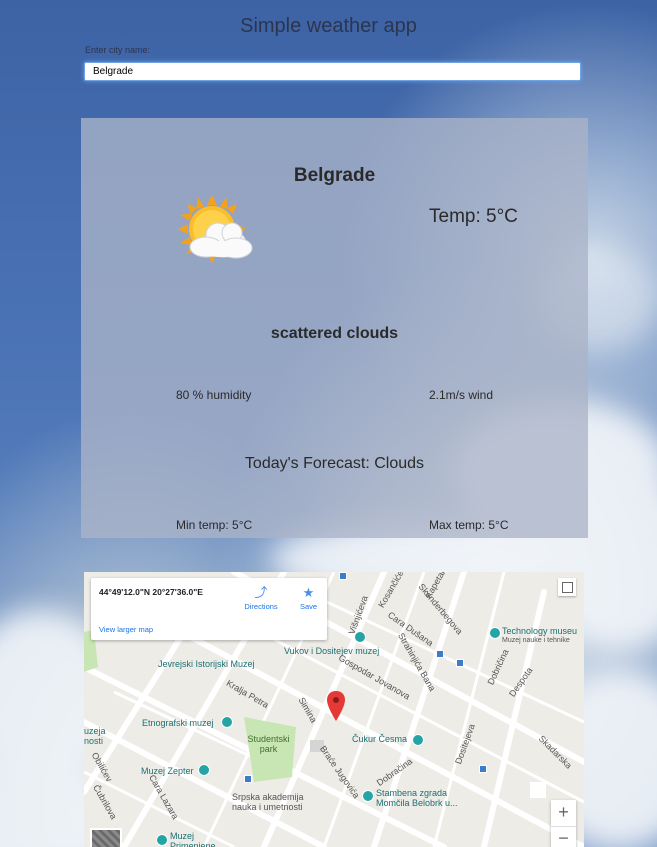  What do you see at coordinates (308, 606) in the screenshot?
I see `save-label: Save` at bounding box center [308, 606].